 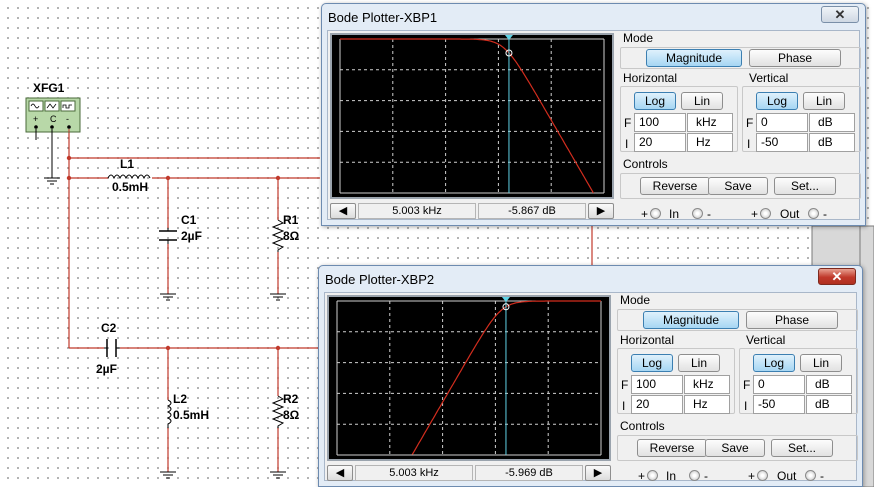 What do you see at coordinates (169, 413) in the screenshot?
I see `inductor-l2` at bounding box center [169, 413].